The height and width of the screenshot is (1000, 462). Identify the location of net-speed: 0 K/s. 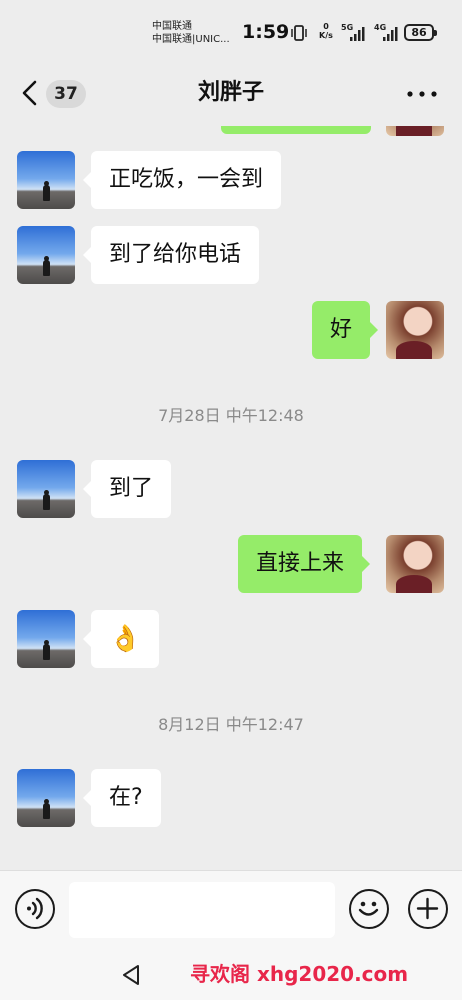
(326, 31).